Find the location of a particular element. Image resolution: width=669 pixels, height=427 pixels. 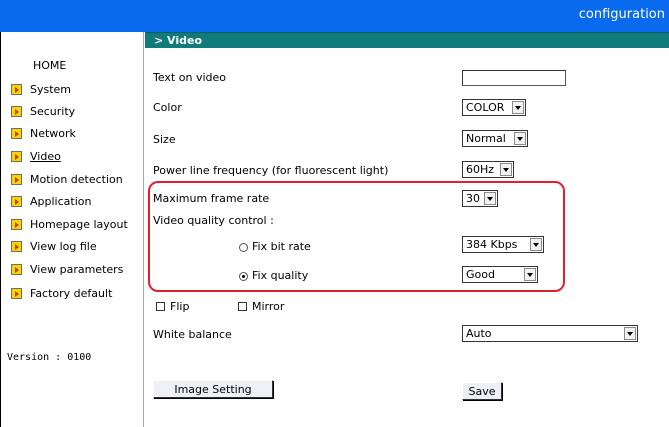

sidebar-item-homepage-layout: Homepage layout is located at coordinates (69, 224).